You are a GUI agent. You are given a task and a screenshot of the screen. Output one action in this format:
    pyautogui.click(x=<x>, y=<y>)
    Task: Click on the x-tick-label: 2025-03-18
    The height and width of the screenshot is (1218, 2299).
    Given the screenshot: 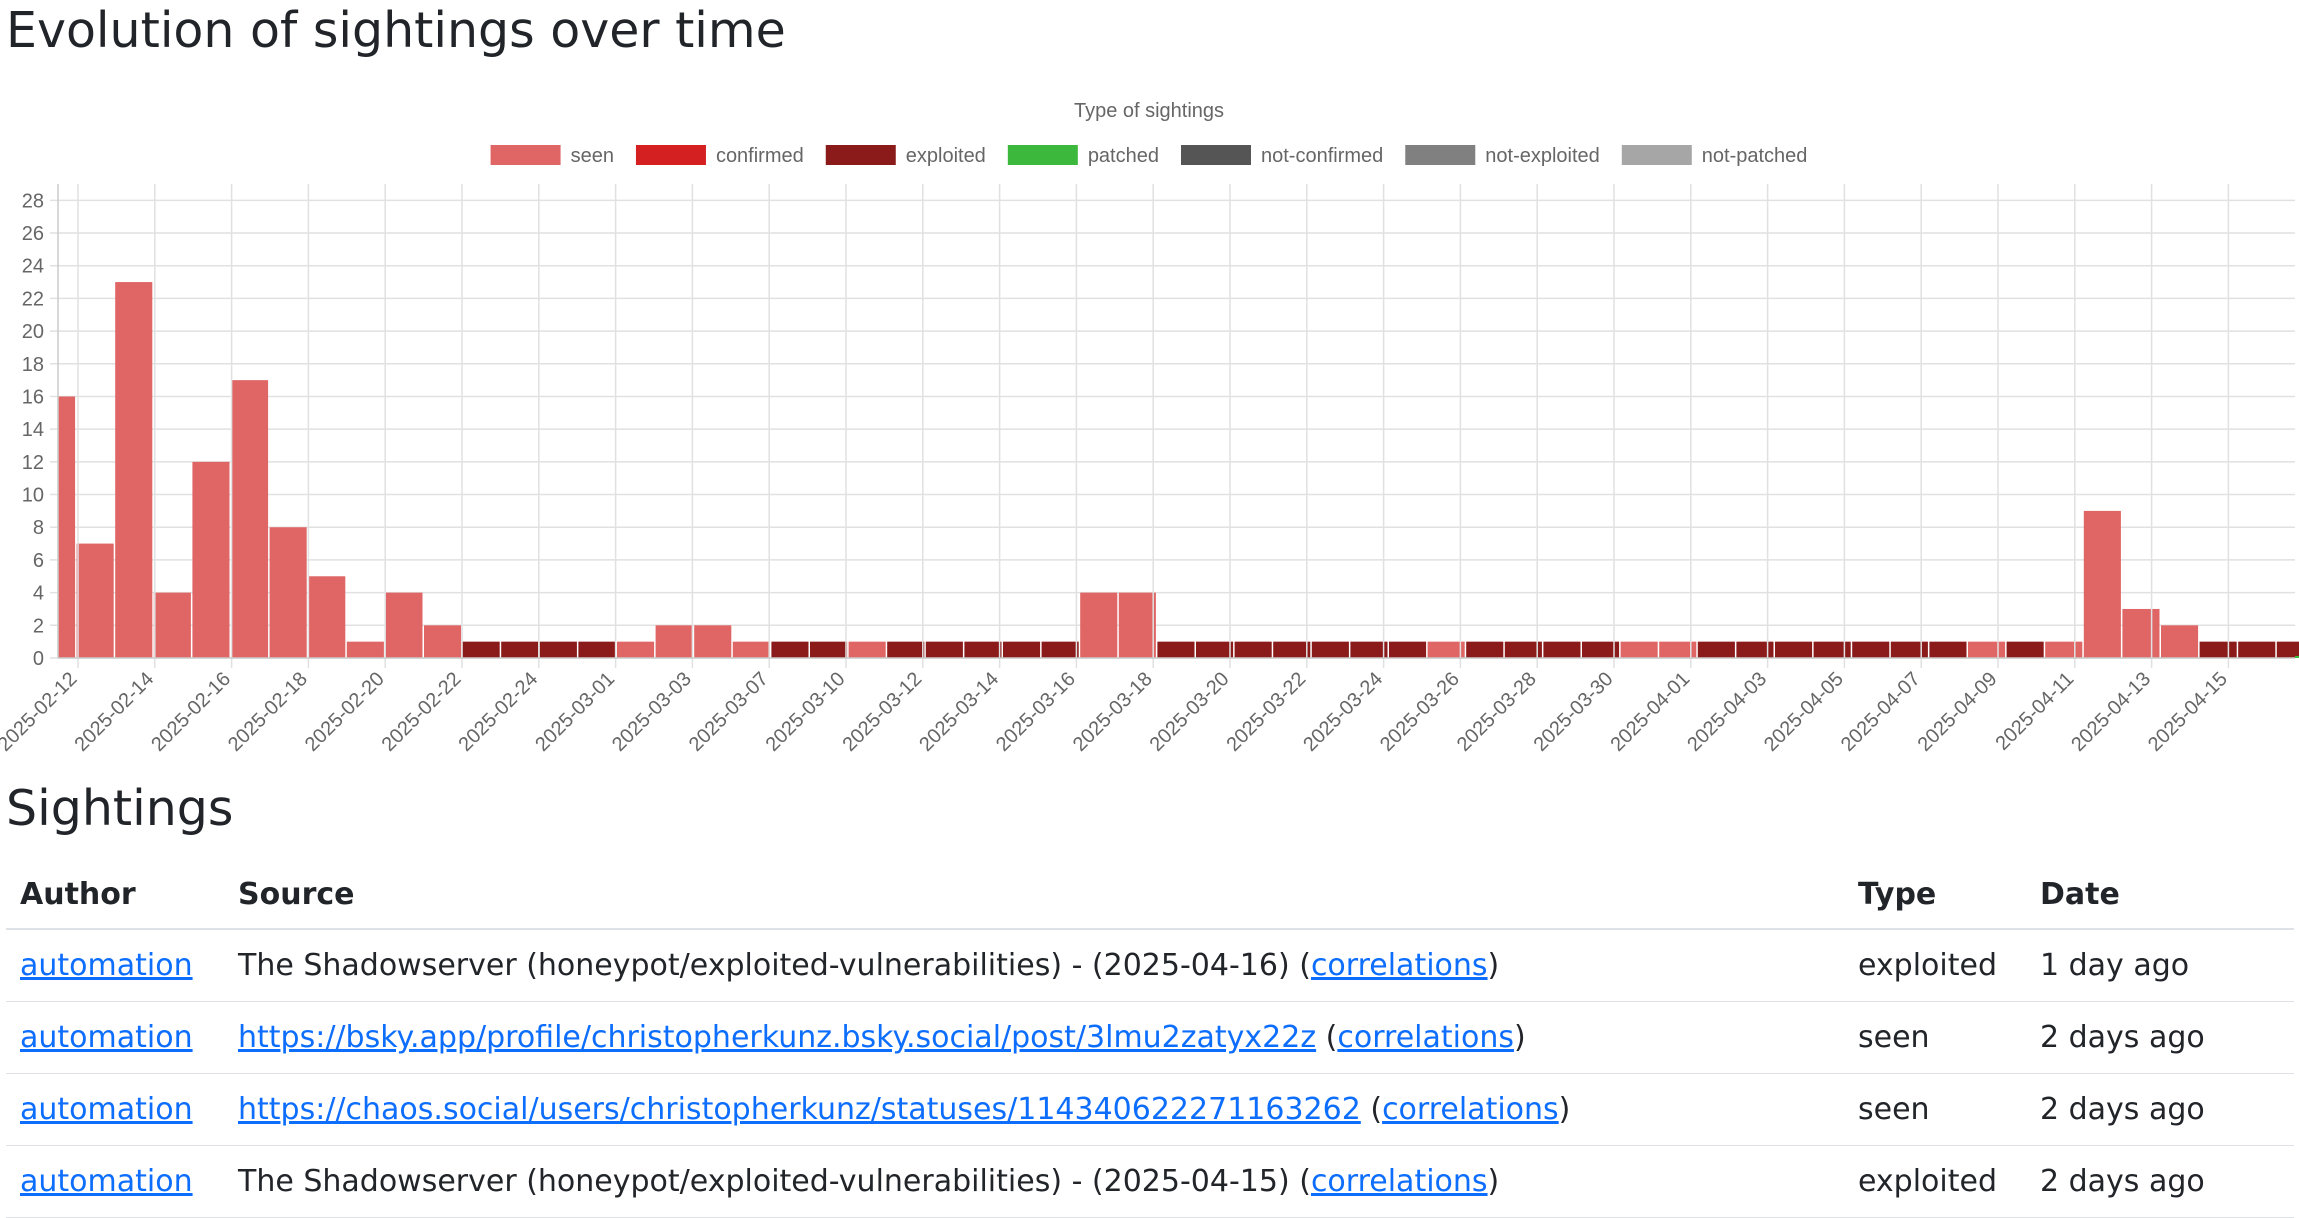 What is the action you would take?
    pyautogui.click(x=1113, y=712)
    